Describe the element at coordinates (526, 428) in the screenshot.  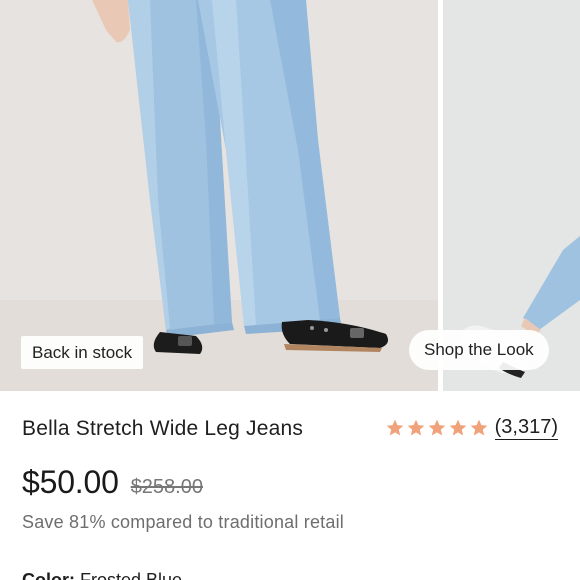
I see `review-count-link: (3,317)` at that location.